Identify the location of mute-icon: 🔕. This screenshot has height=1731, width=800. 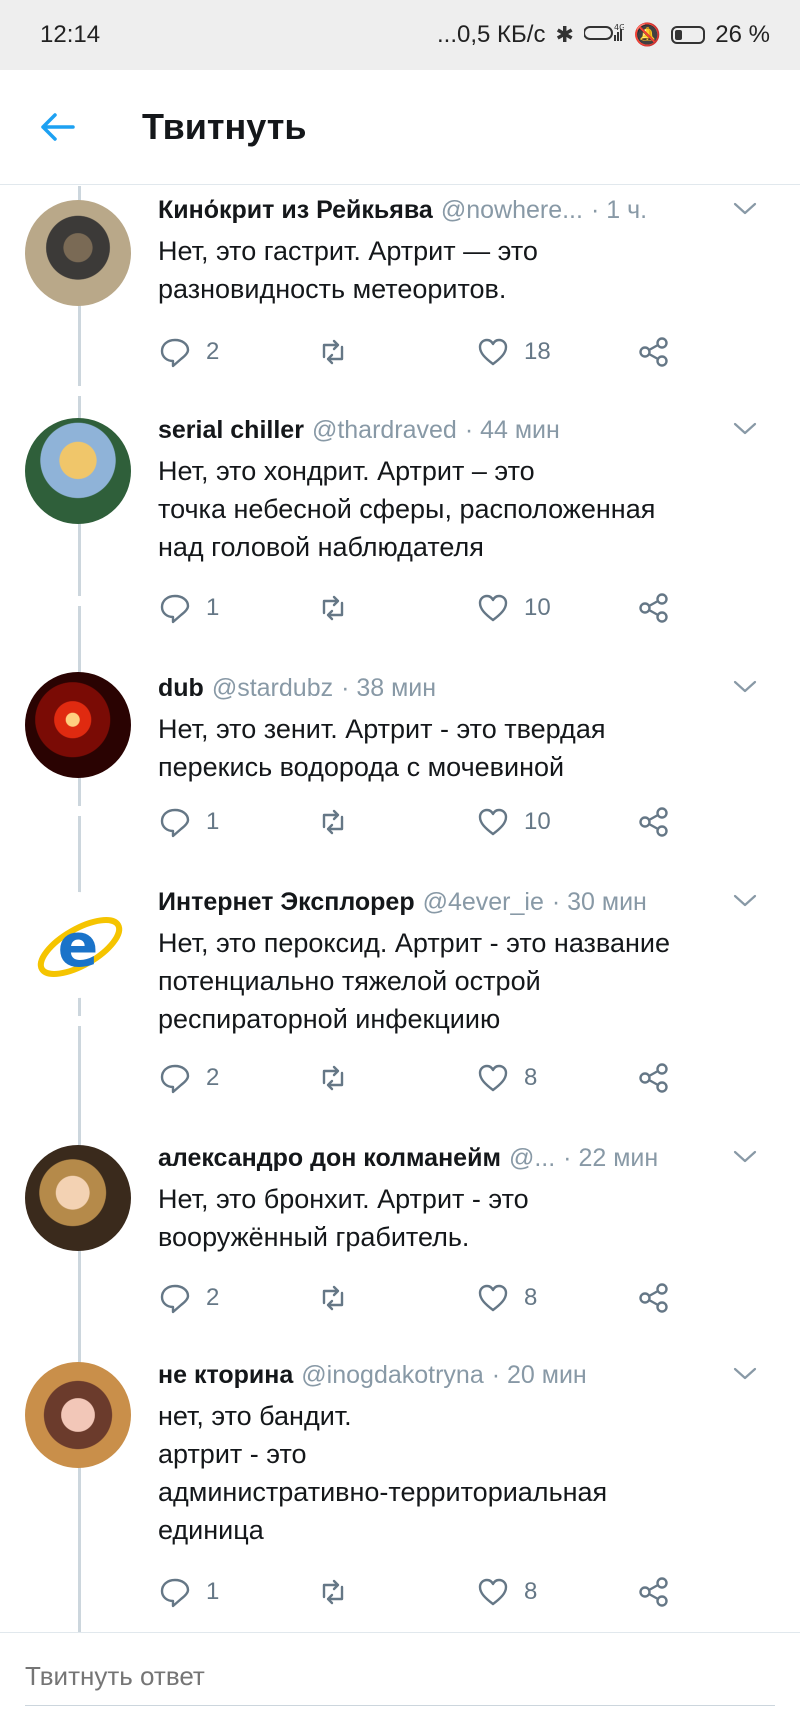
(647, 34).